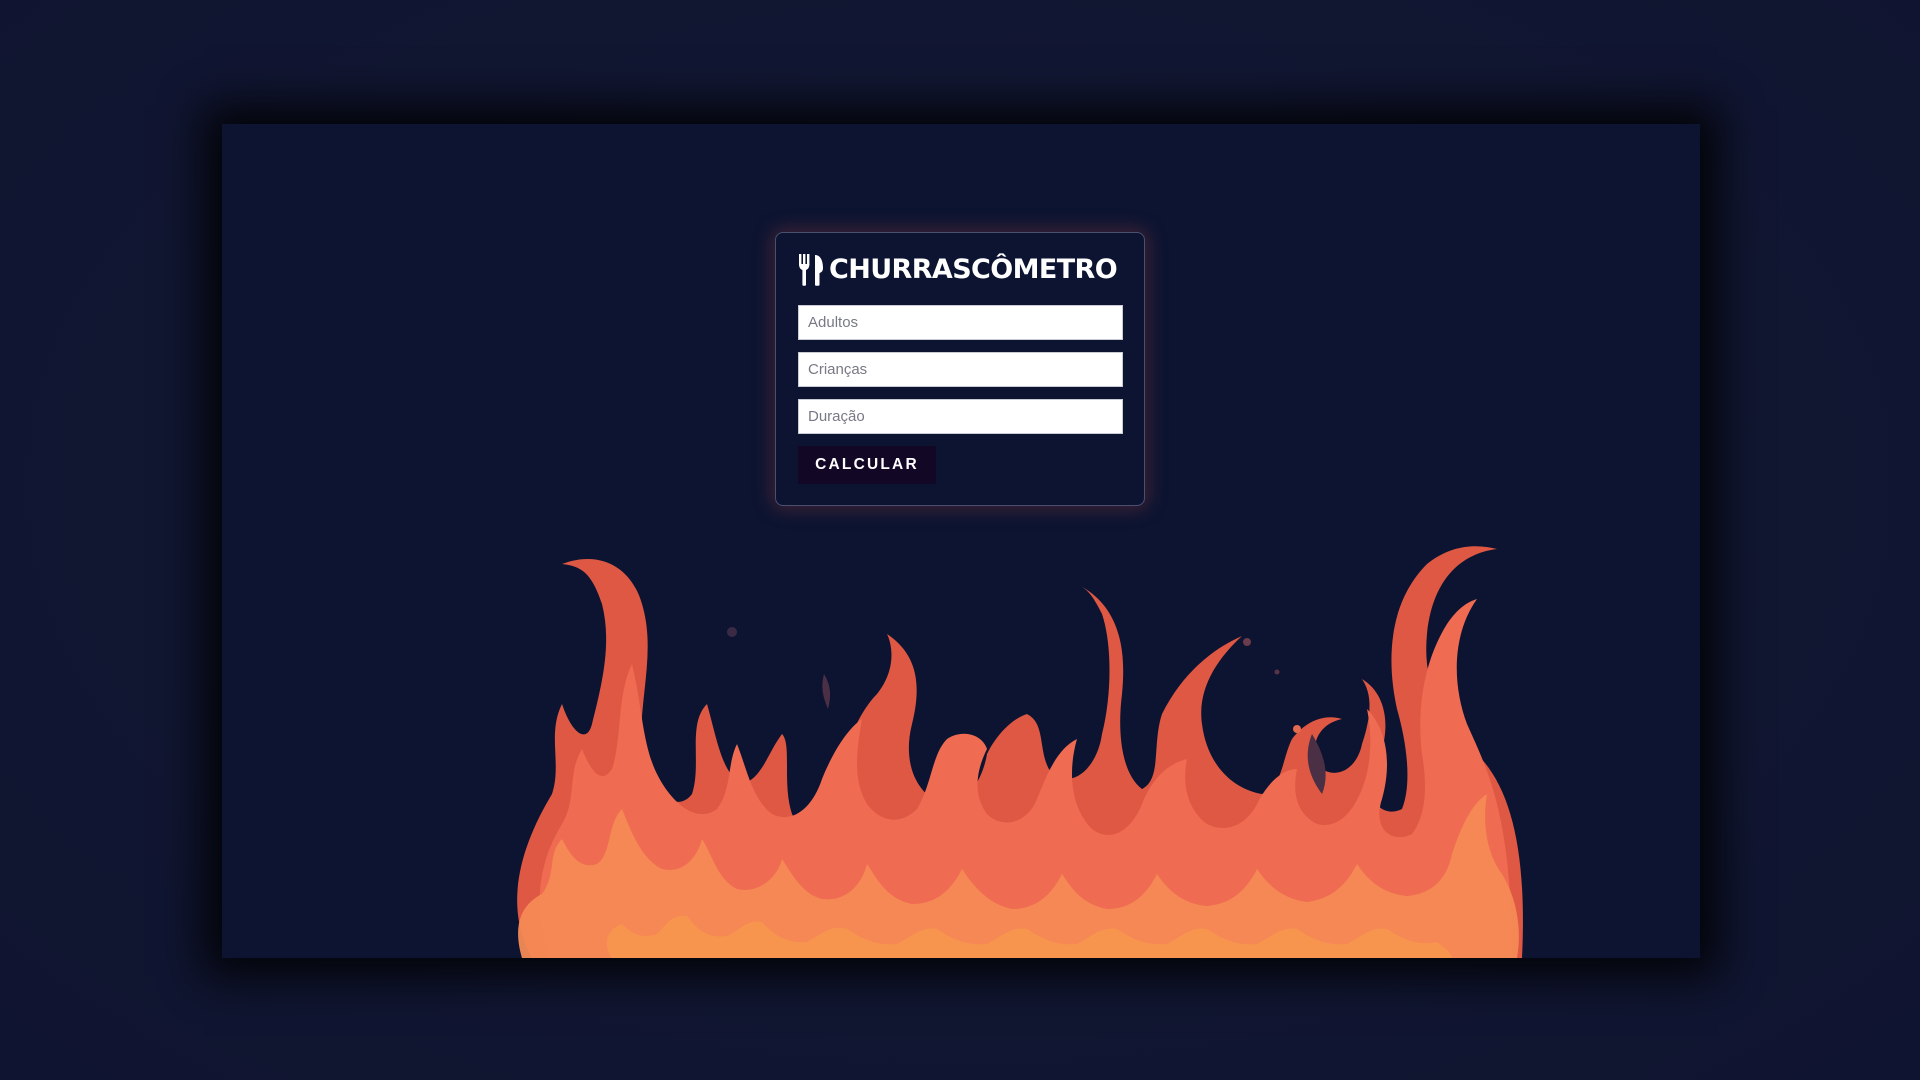  What do you see at coordinates (960, 416) in the screenshot?
I see `duration-input` at bounding box center [960, 416].